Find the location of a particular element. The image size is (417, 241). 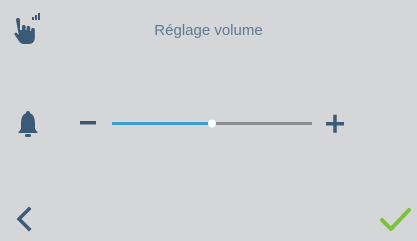

minus-icon is located at coordinates (88, 123).